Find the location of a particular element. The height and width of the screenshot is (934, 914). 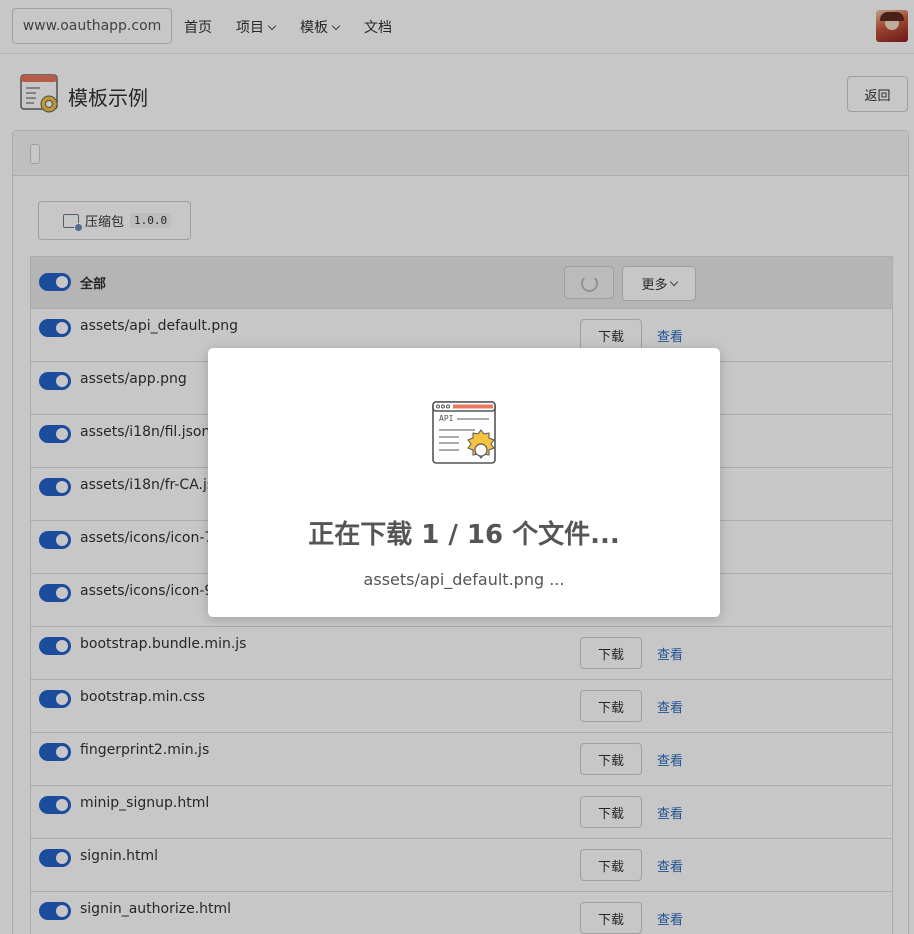

api-template-icon: API is located at coordinates (464, 432).